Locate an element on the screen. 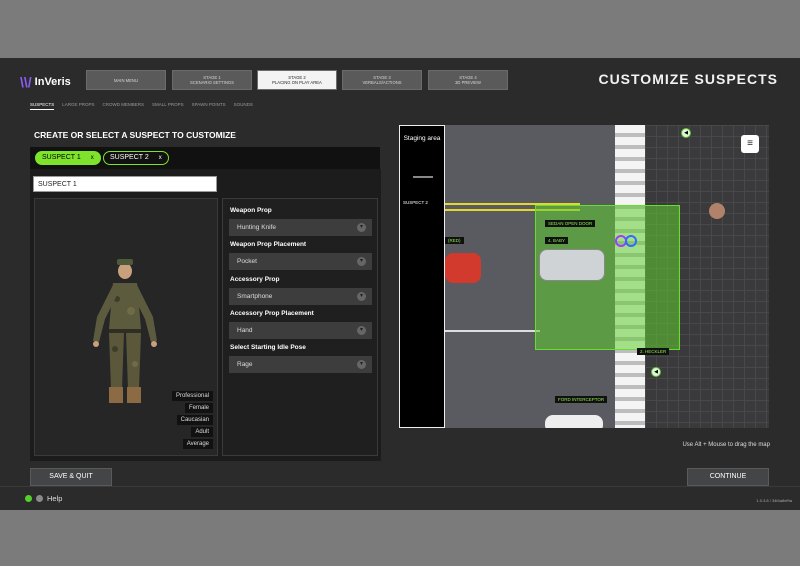 This screenshot has height=566, width=800. ford-car is located at coordinates (574, 421).